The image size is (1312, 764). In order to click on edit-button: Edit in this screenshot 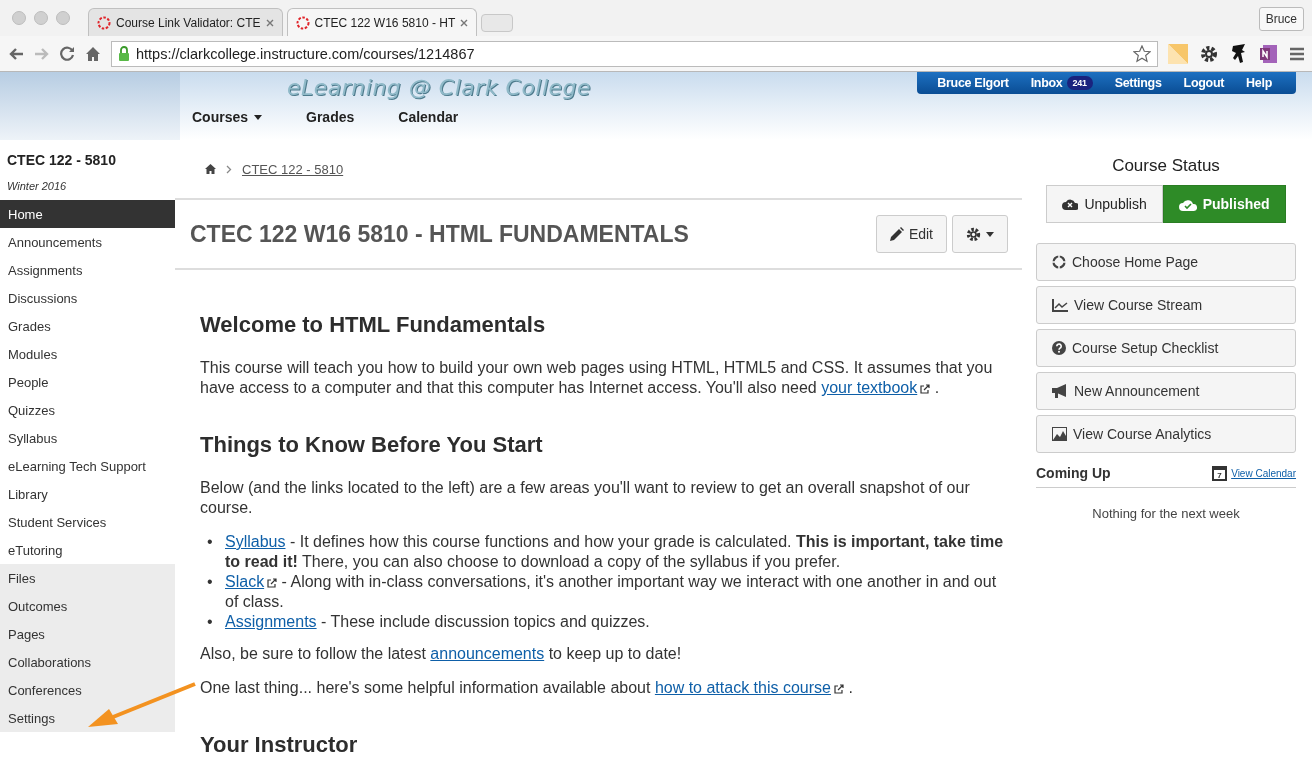, I will do `click(911, 234)`.